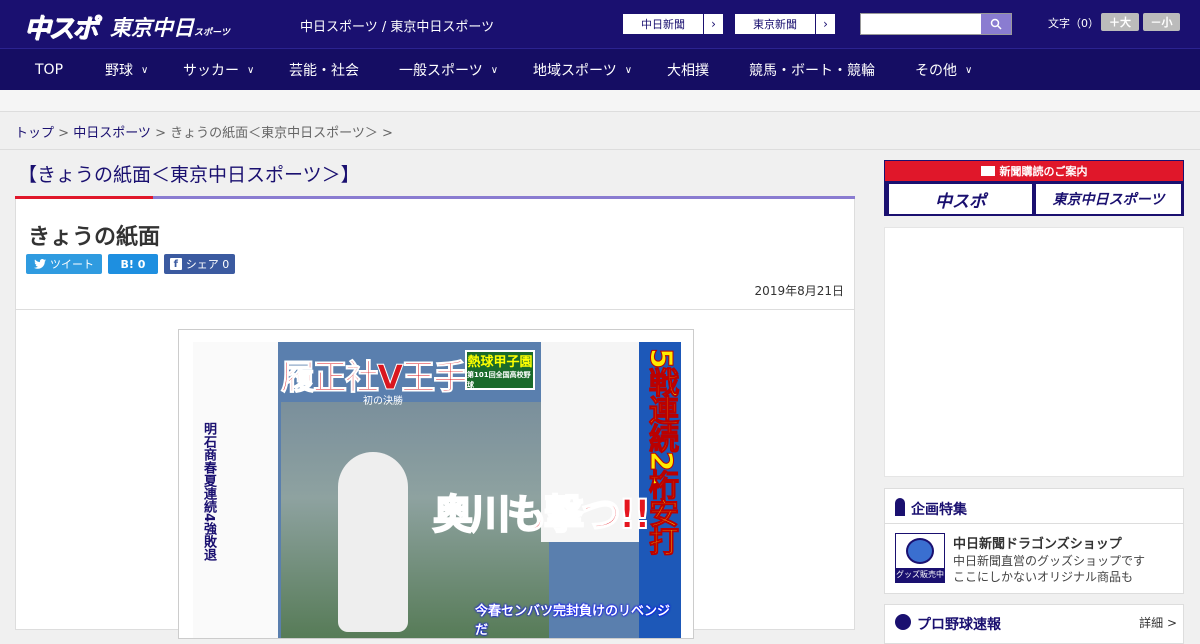 The width and height of the screenshot is (1200, 644). I want to click on description-line: ここにしかないオリジナル商品も, so click(1043, 577).